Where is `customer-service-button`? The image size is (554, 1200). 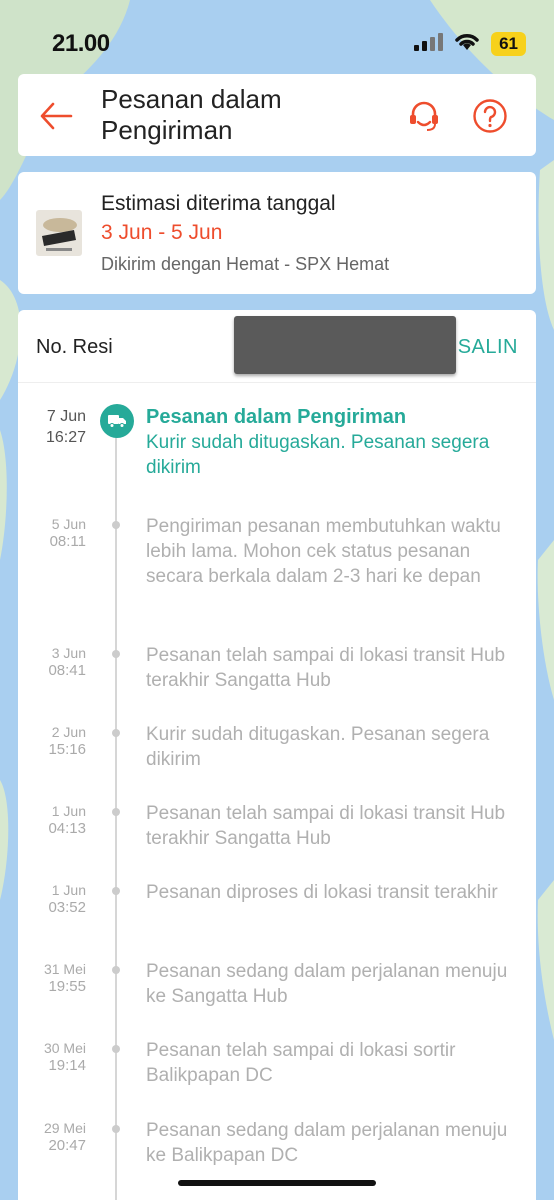 customer-service-button is located at coordinates (424, 116).